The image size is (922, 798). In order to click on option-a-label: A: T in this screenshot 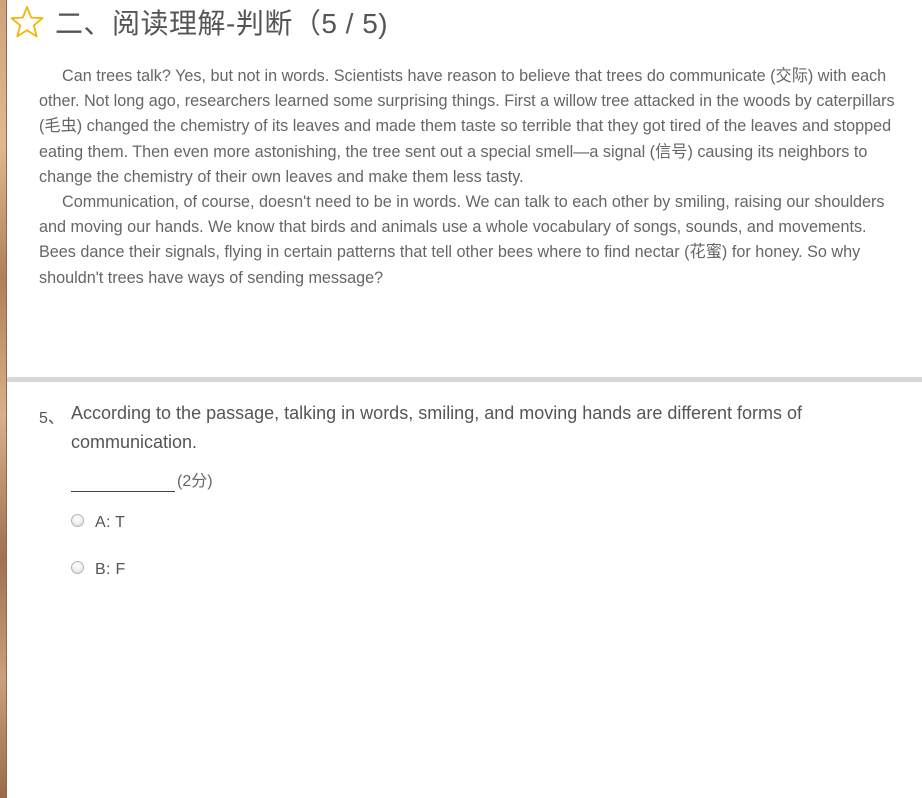, I will do `click(110, 523)`.